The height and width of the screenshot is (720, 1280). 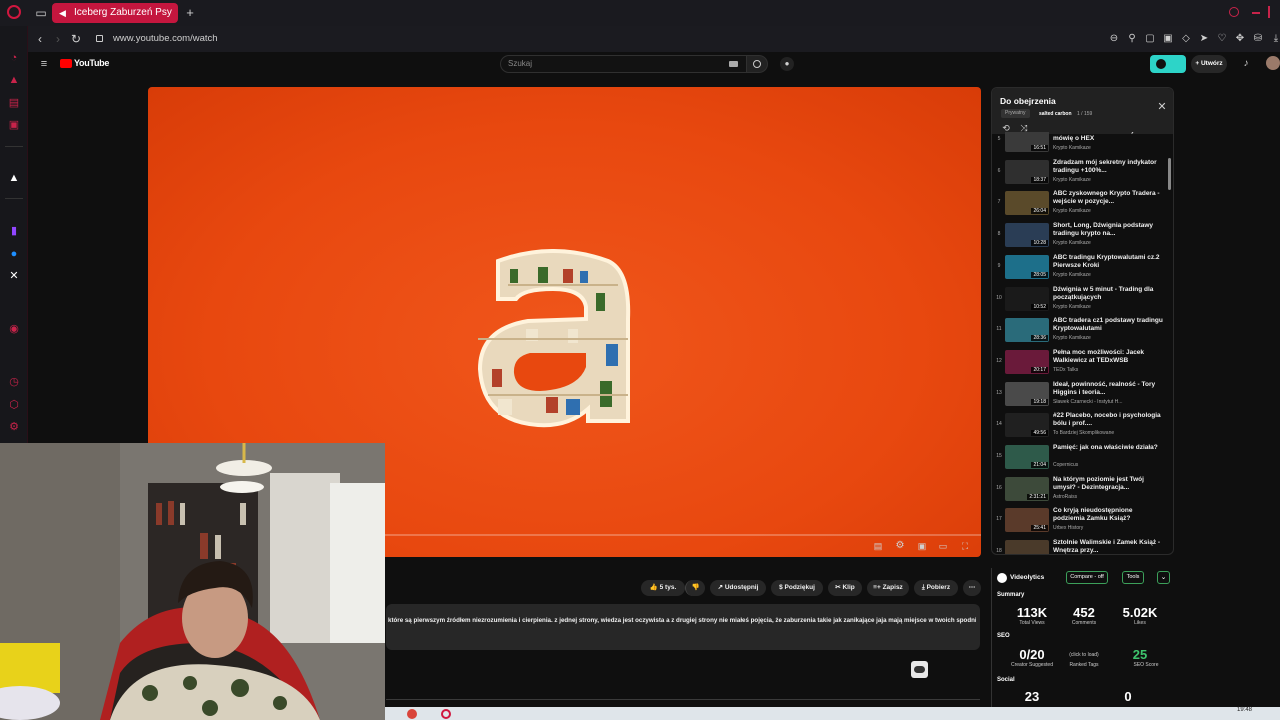 I want to click on extensions-icon: ✥, so click(x=1240, y=39).